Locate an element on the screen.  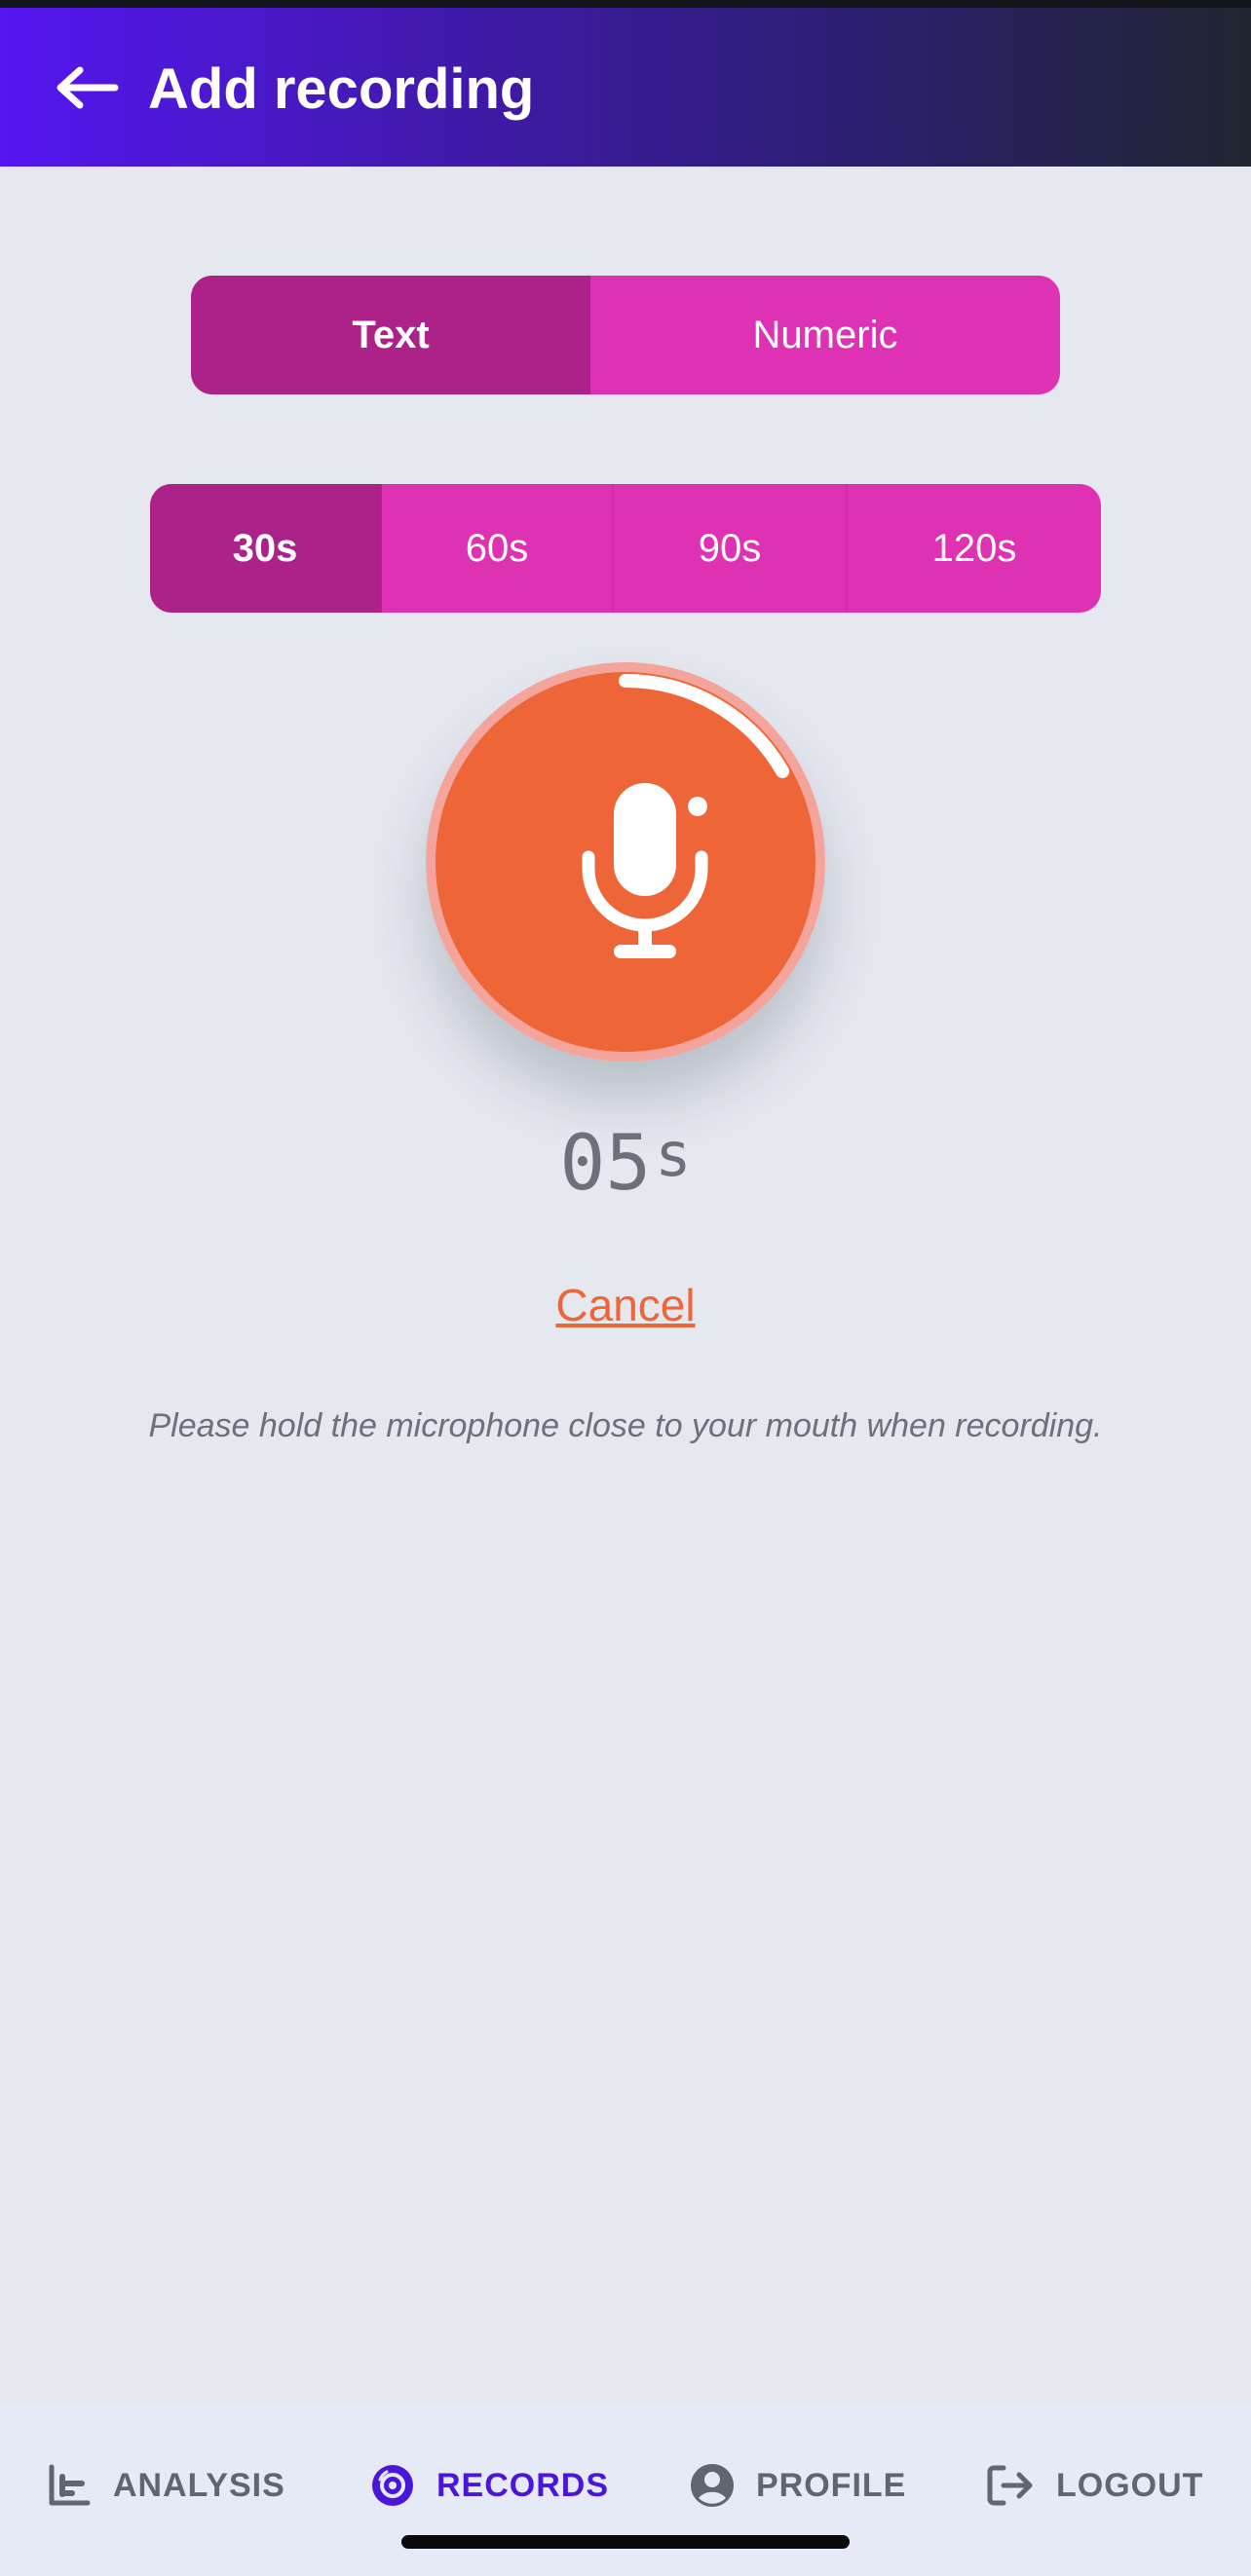
logout-icon is located at coordinates (1011, 2485).